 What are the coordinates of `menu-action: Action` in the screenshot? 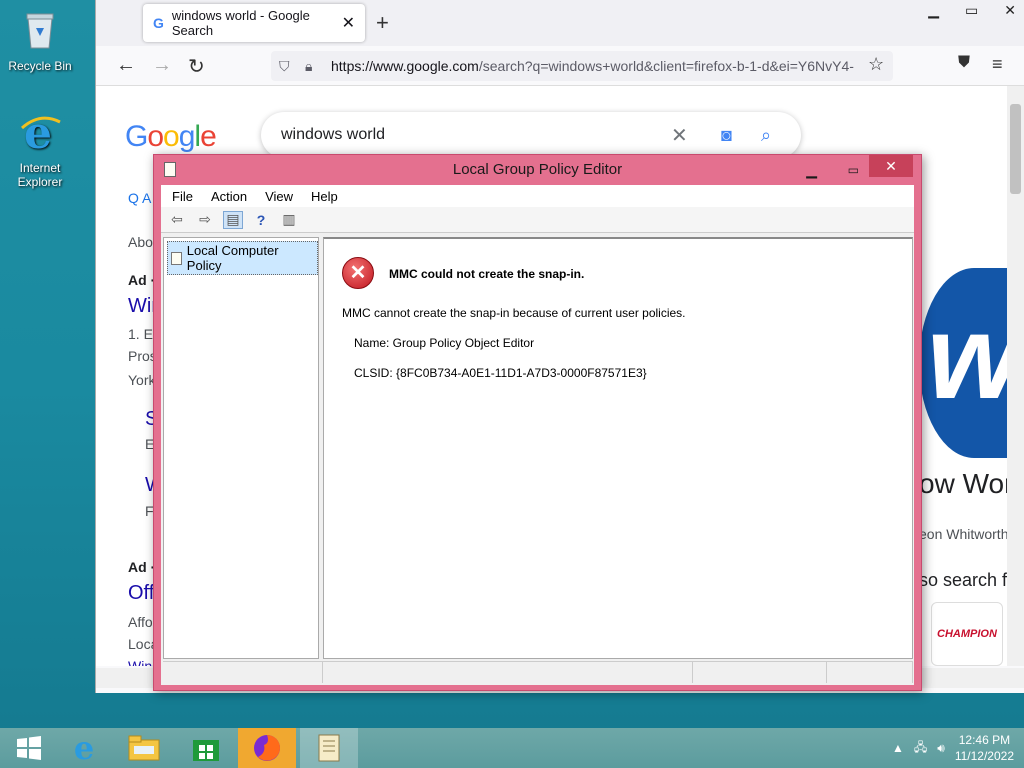 It's located at (229, 196).